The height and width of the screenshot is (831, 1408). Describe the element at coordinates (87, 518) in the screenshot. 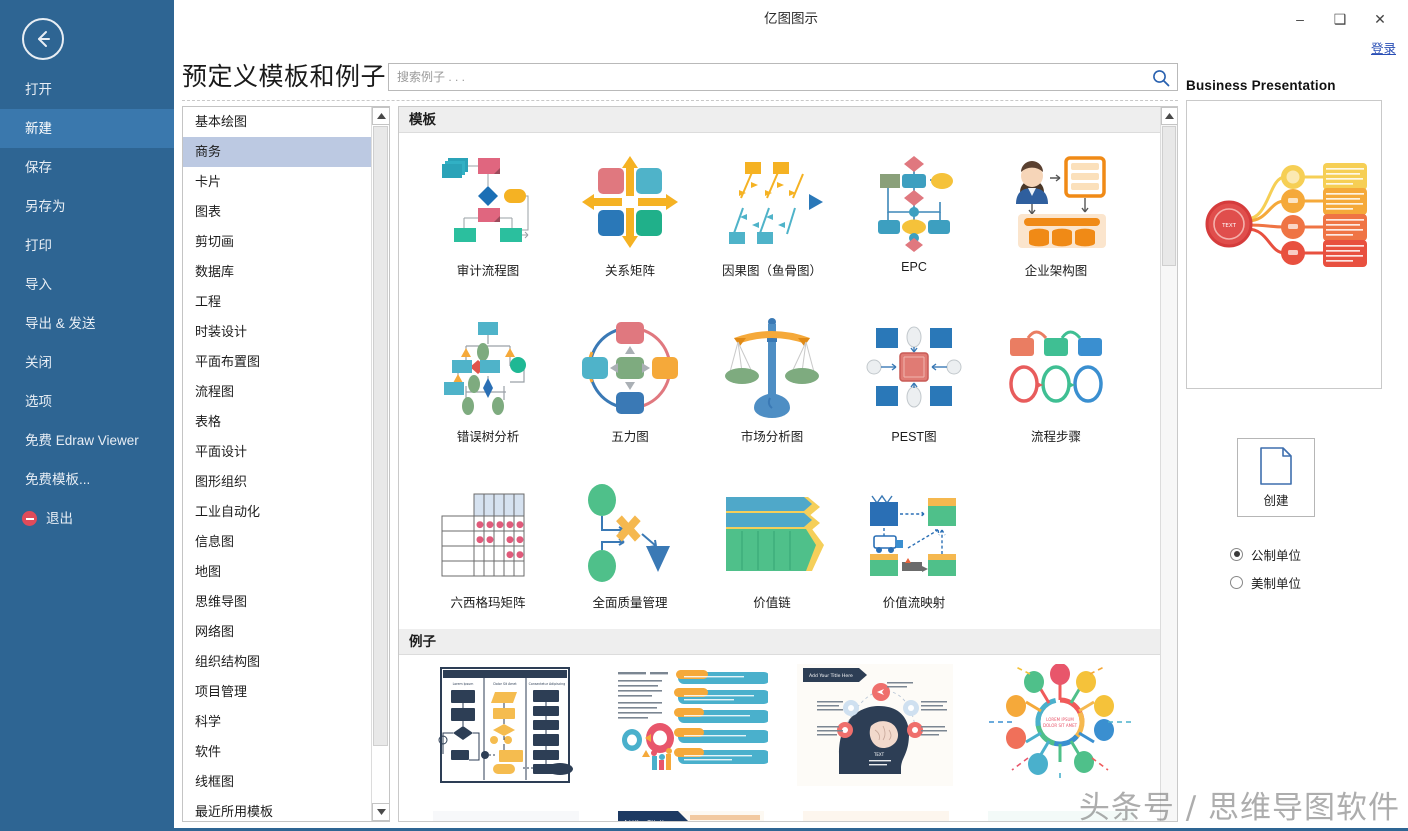

I see `sidebar-item-quit: 退出` at that location.